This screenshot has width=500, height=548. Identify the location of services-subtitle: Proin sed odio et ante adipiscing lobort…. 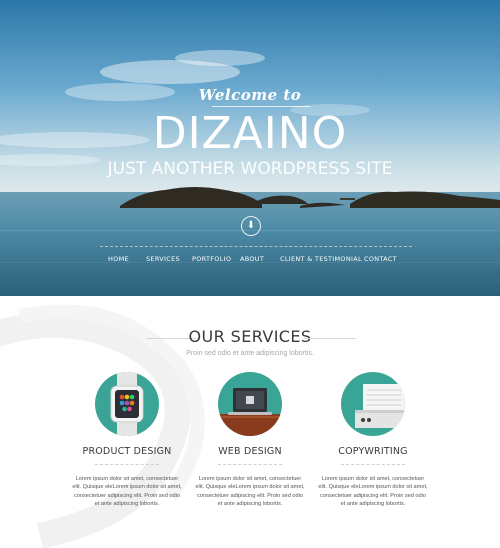
(250, 353).